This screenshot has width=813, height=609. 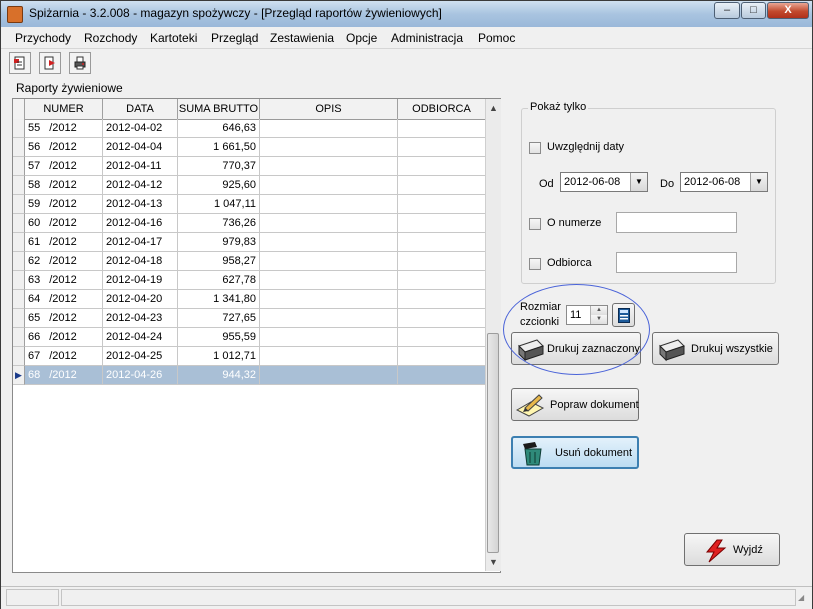 I want to click on table-row: 55/2012 2012-04-02 646,63, so click(x=249, y=128).